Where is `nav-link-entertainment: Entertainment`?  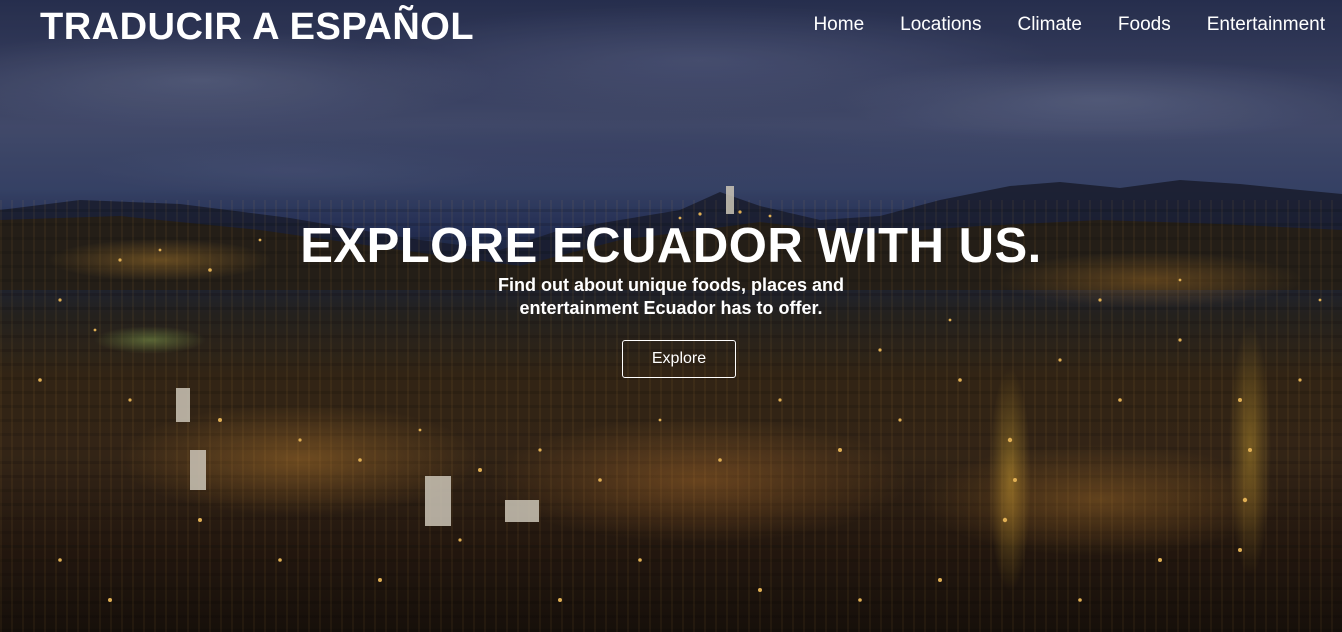 nav-link-entertainment: Entertainment is located at coordinates (1266, 25).